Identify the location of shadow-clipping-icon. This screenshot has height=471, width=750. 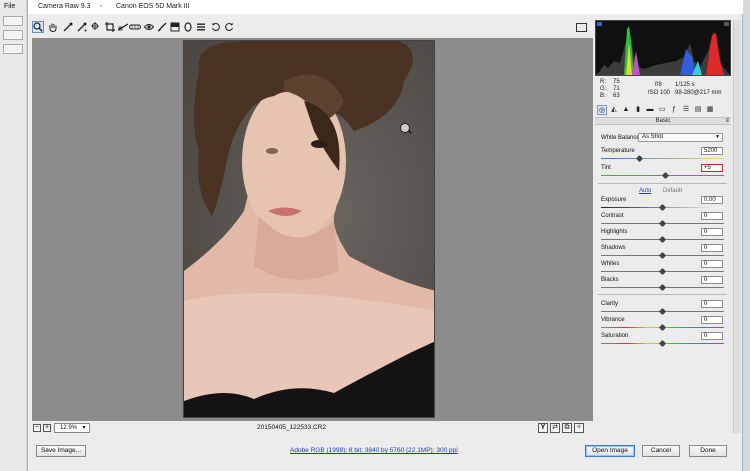
(599, 24).